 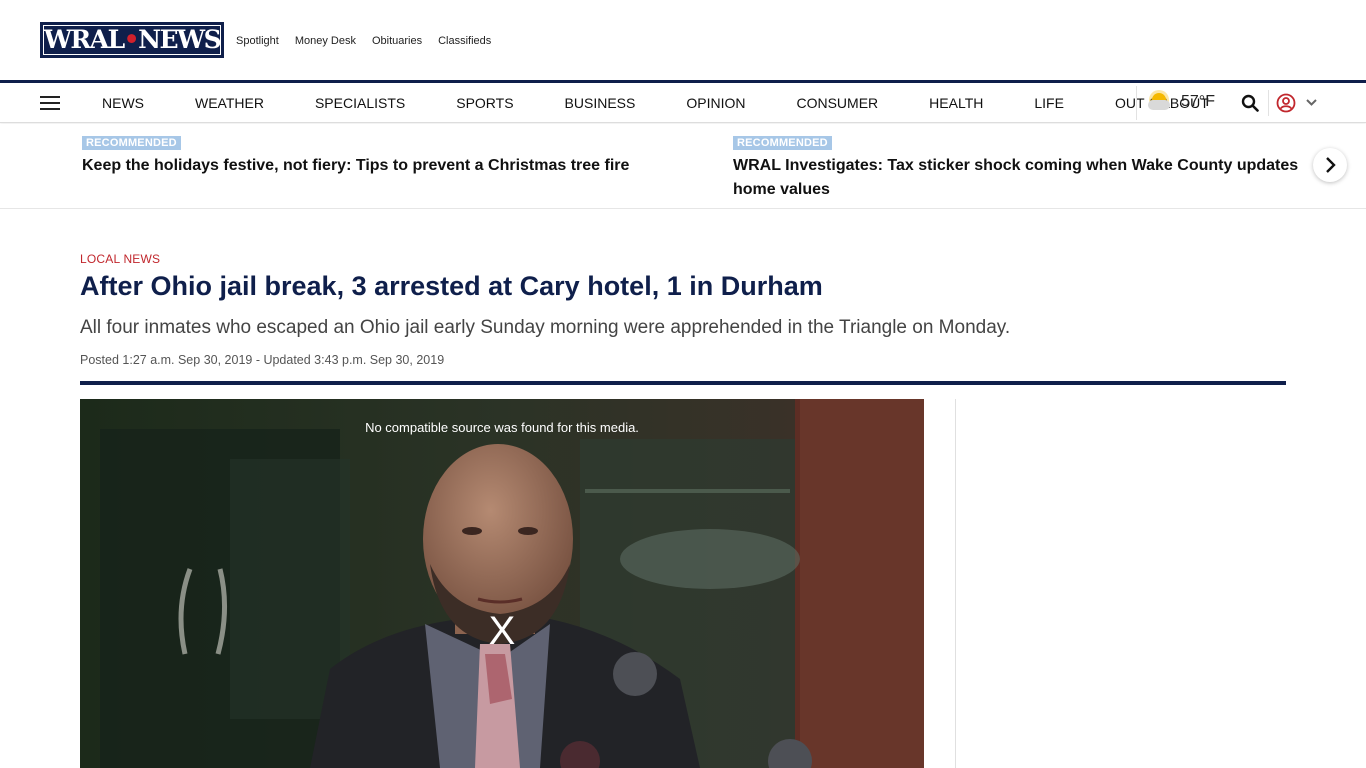 What do you see at coordinates (123, 103) in the screenshot?
I see `nav-item-news: NEWS` at bounding box center [123, 103].